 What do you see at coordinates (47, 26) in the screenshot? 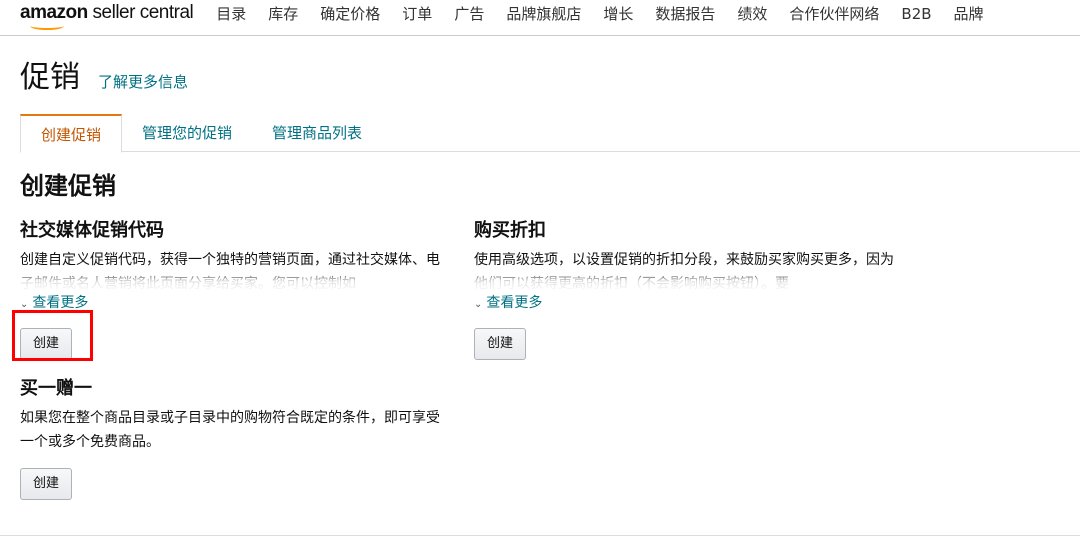
I see `smile-icon` at bounding box center [47, 26].